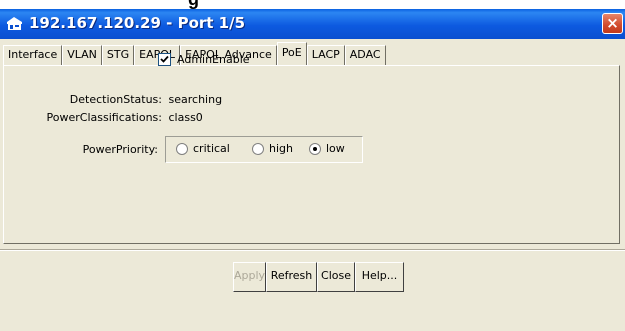 This screenshot has height=331, width=625. Describe the element at coordinates (291, 277) in the screenshot. I see `refresh-button: Refresh` at that location.